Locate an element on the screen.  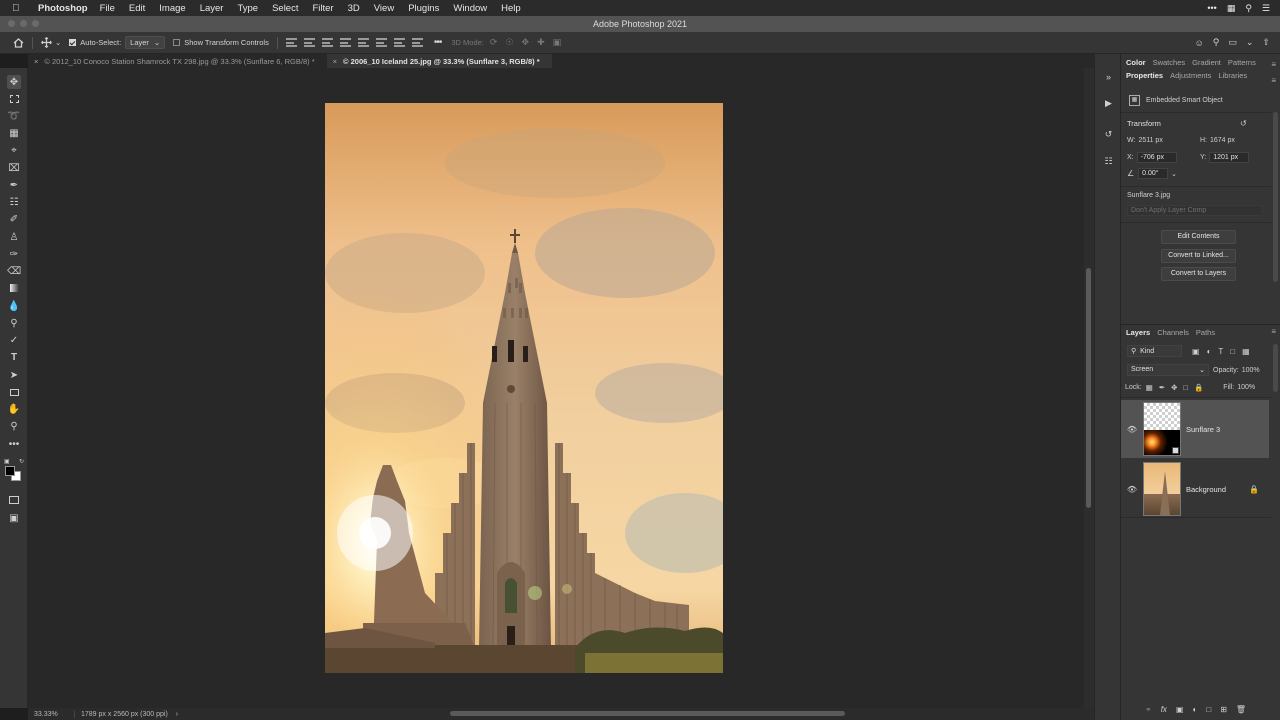
delete-layer-icon: 🗑 is located at coordinates (1241, 709).